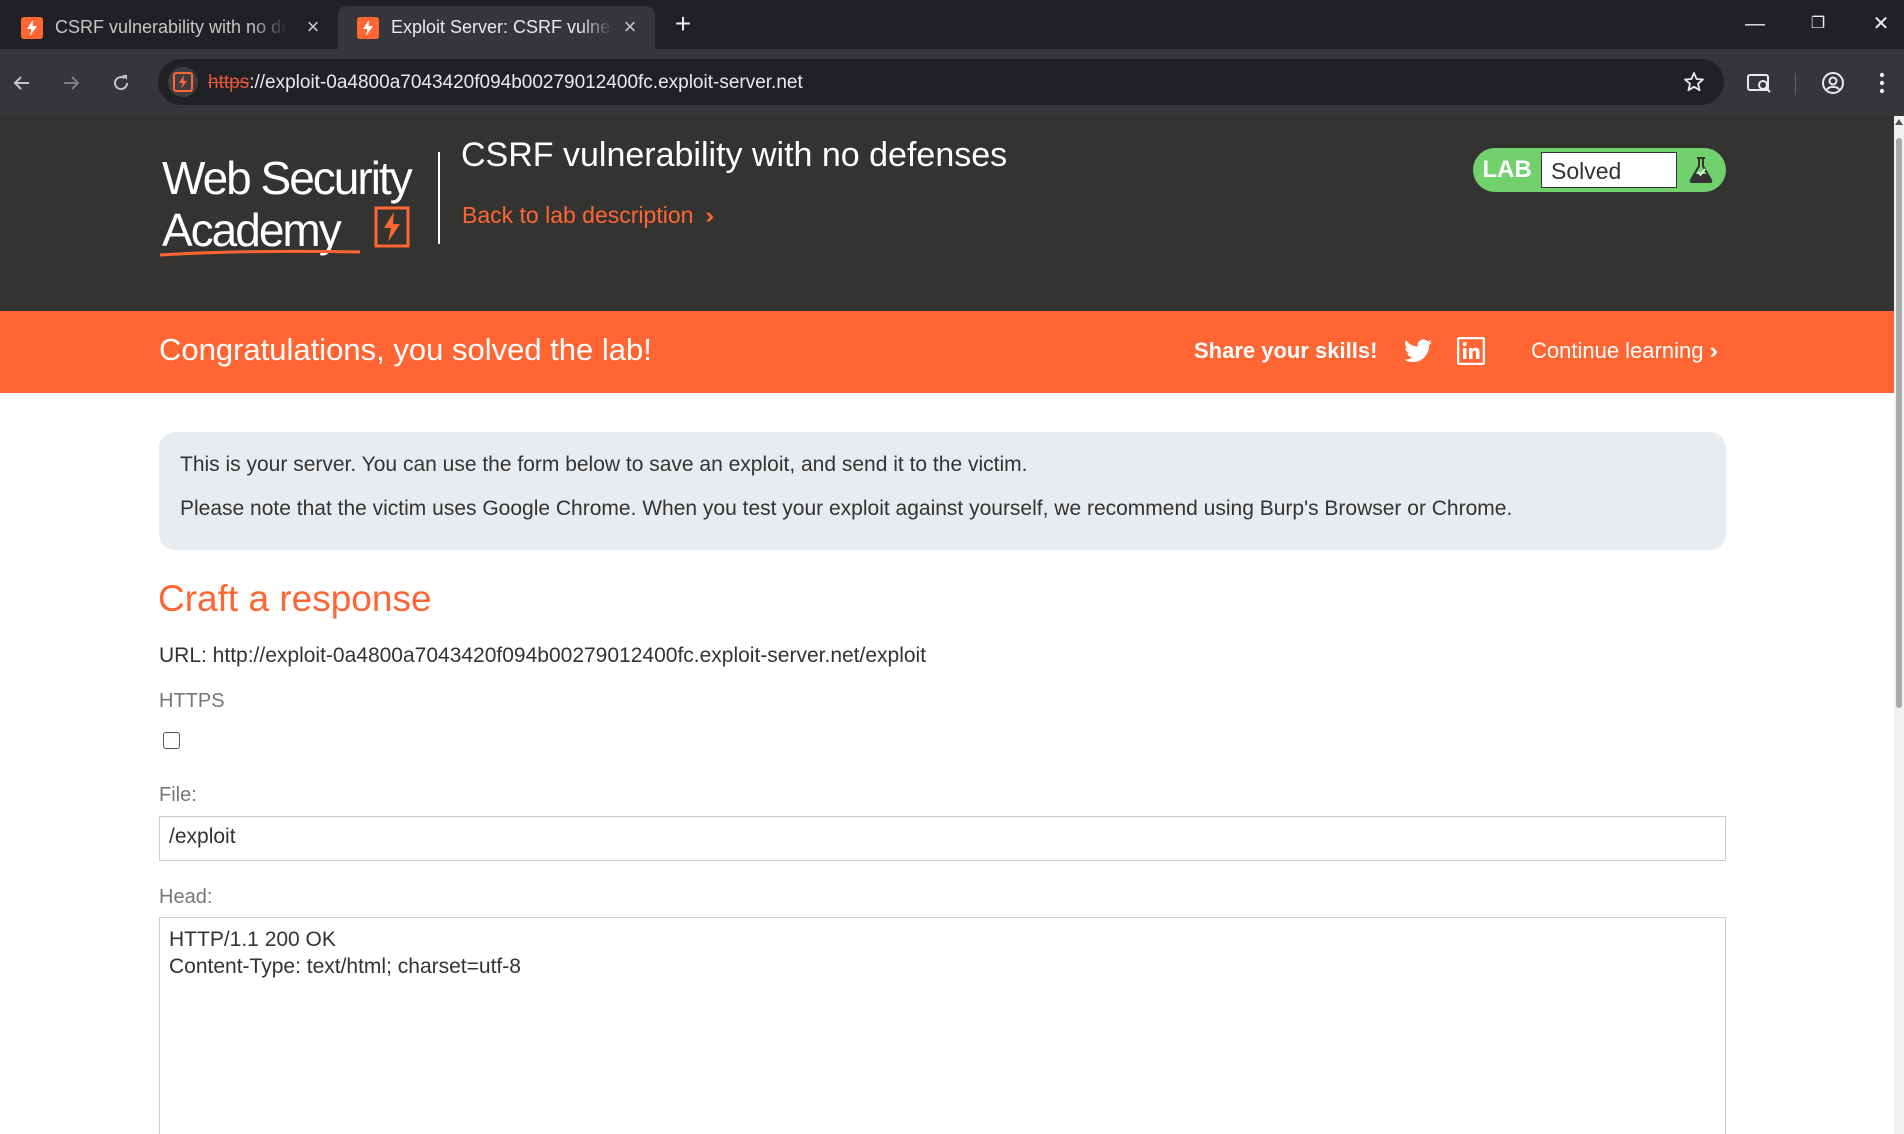 This screenshot has height=1134, width=1904. What do you see at coordinates (1833, 83) in the screenshot?
I see `profile-icon` at bounding box center [1833, 83].